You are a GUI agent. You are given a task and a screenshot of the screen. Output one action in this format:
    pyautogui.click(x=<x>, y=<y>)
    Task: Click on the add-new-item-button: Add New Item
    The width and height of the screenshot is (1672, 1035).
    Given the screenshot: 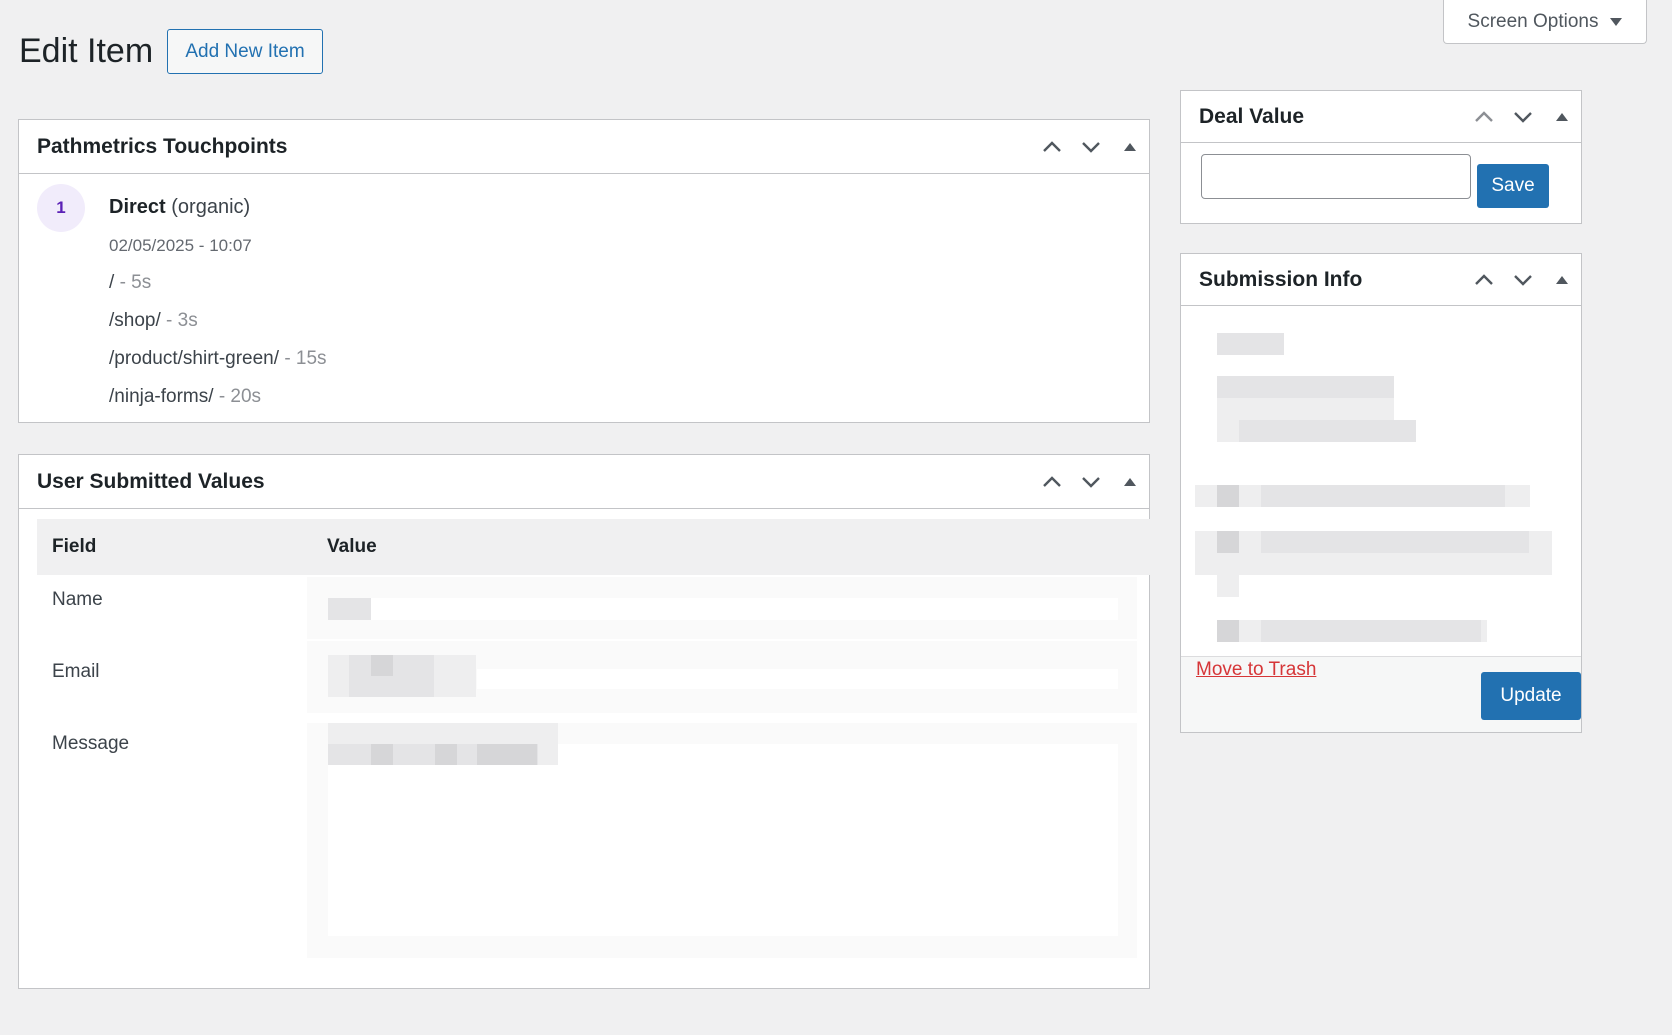 What is the action you would take?
    pyautogui.click(x=245, y=51)
    